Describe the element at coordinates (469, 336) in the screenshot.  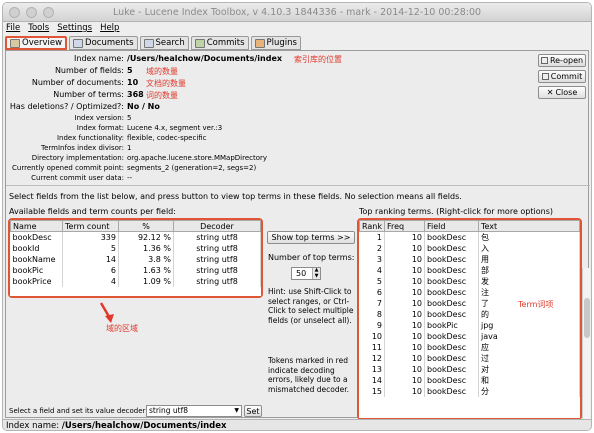
I see `term-row: 10 10 bookDesc java` at that location.